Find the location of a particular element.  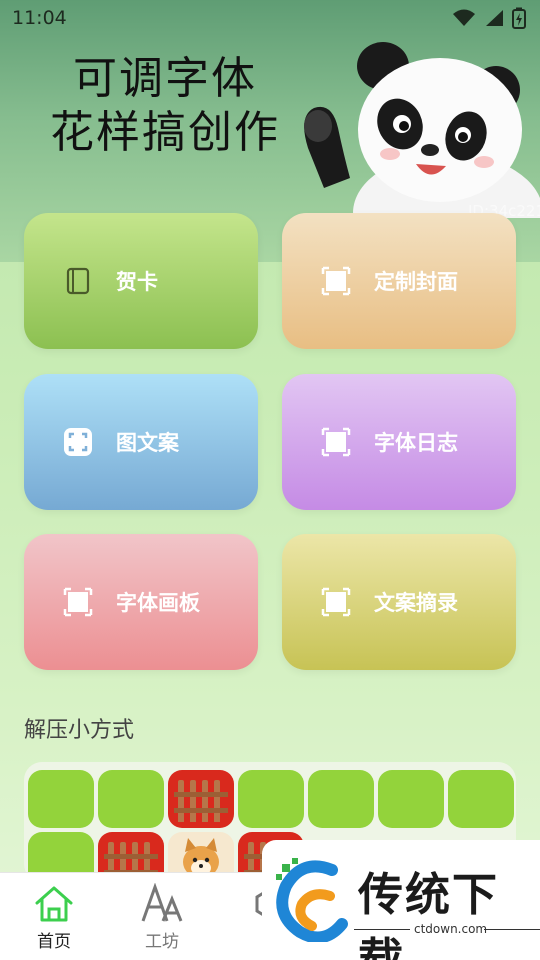

panda-mascot-image is located at coordinates (422, 130).